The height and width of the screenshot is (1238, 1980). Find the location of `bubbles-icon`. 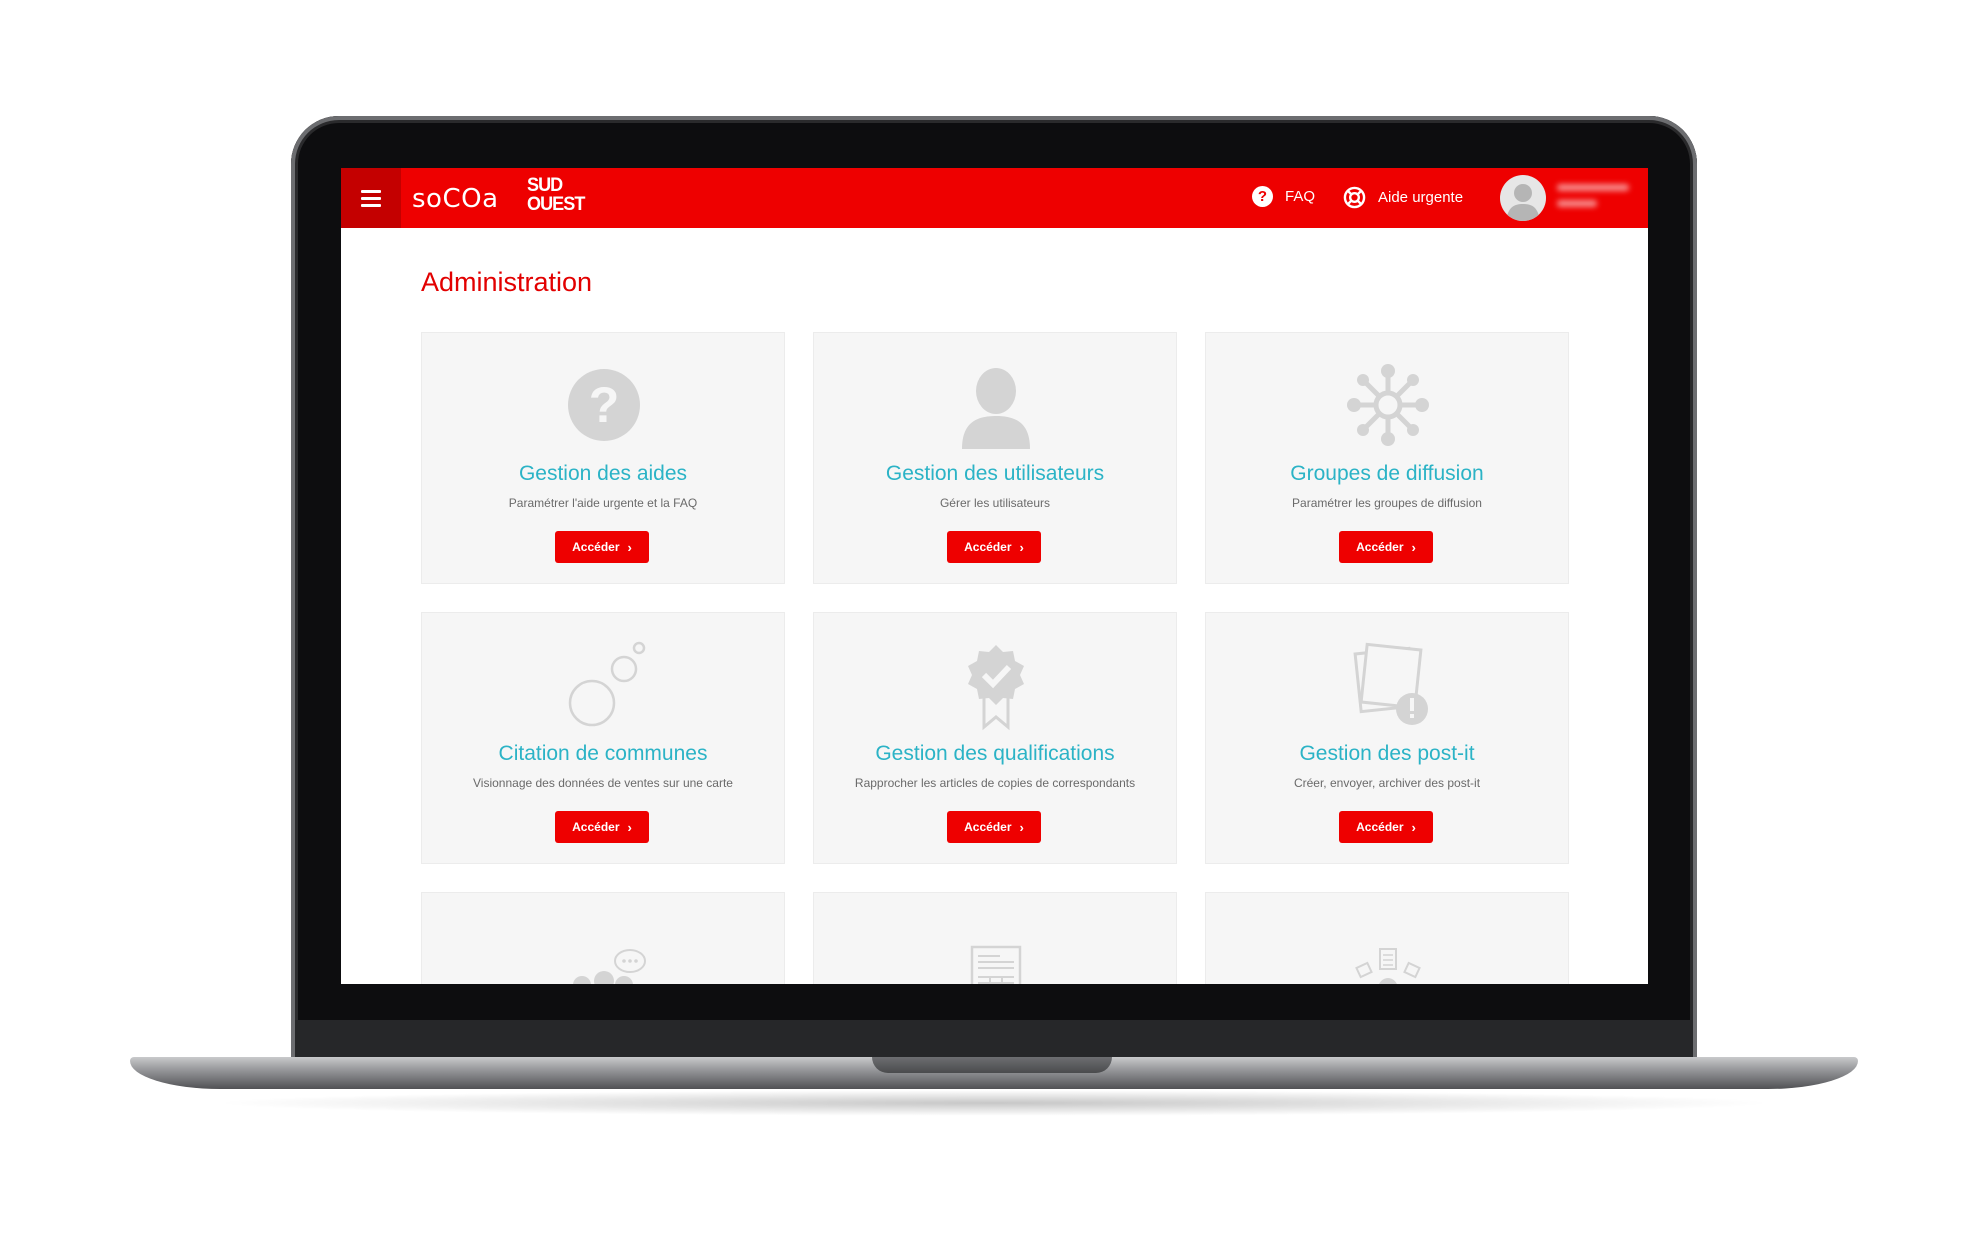

bubbles-icon is located at coordinates (607, 684).